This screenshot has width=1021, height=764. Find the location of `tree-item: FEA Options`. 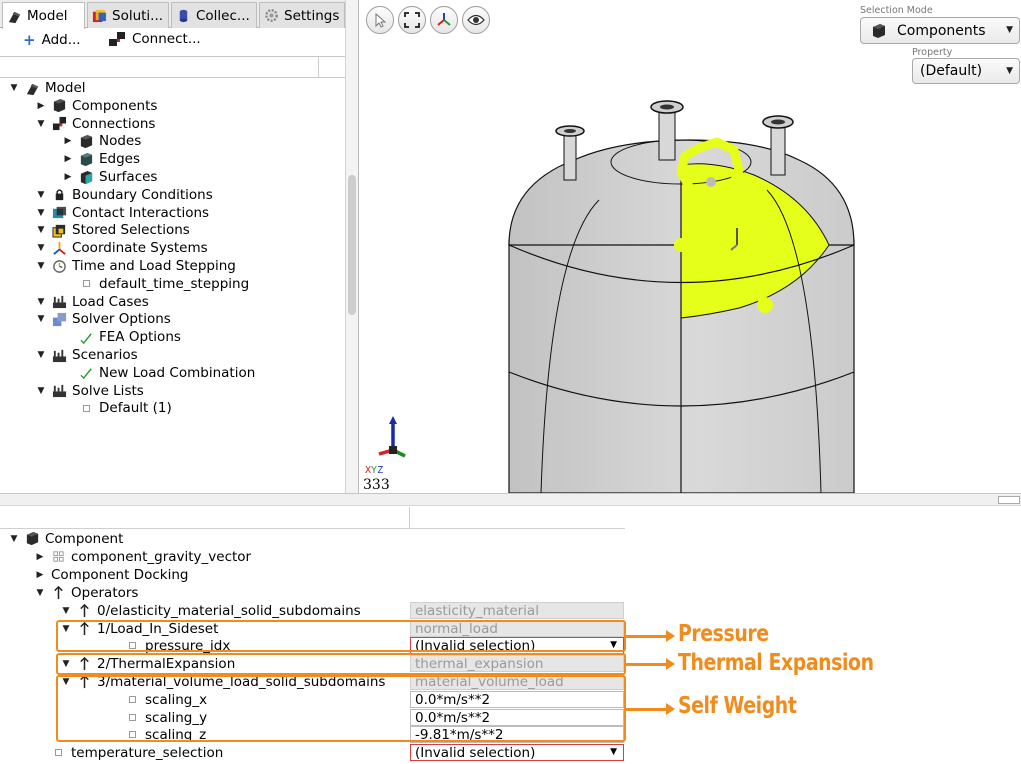

tree-item: FEA Options is located at coordinates (121, 337).